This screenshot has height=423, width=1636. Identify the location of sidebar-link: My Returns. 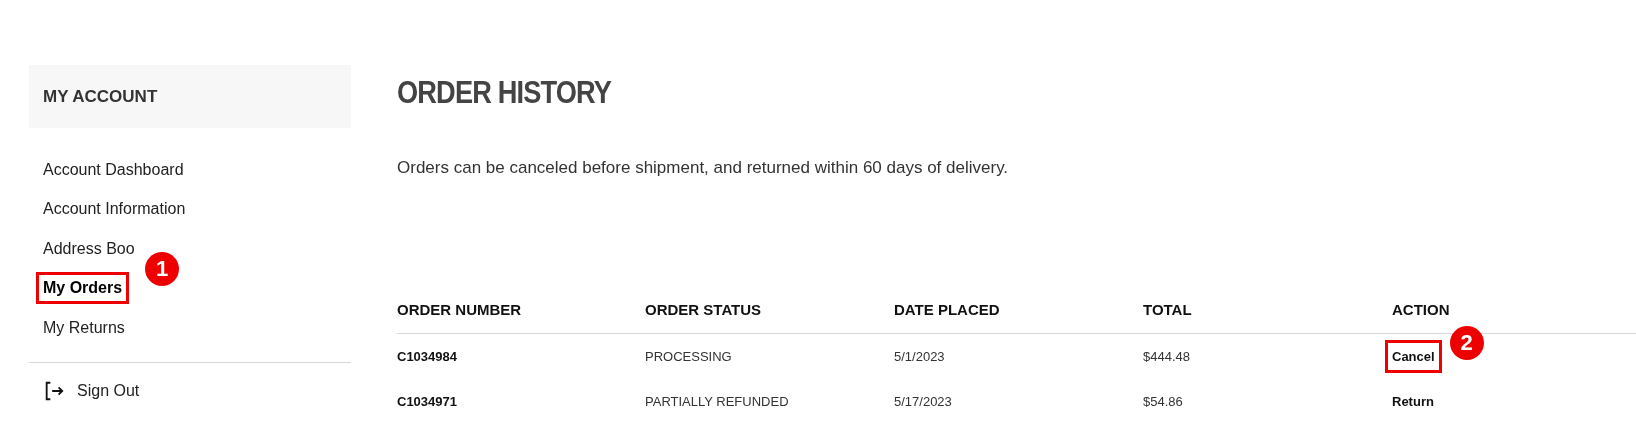
(84, 327).